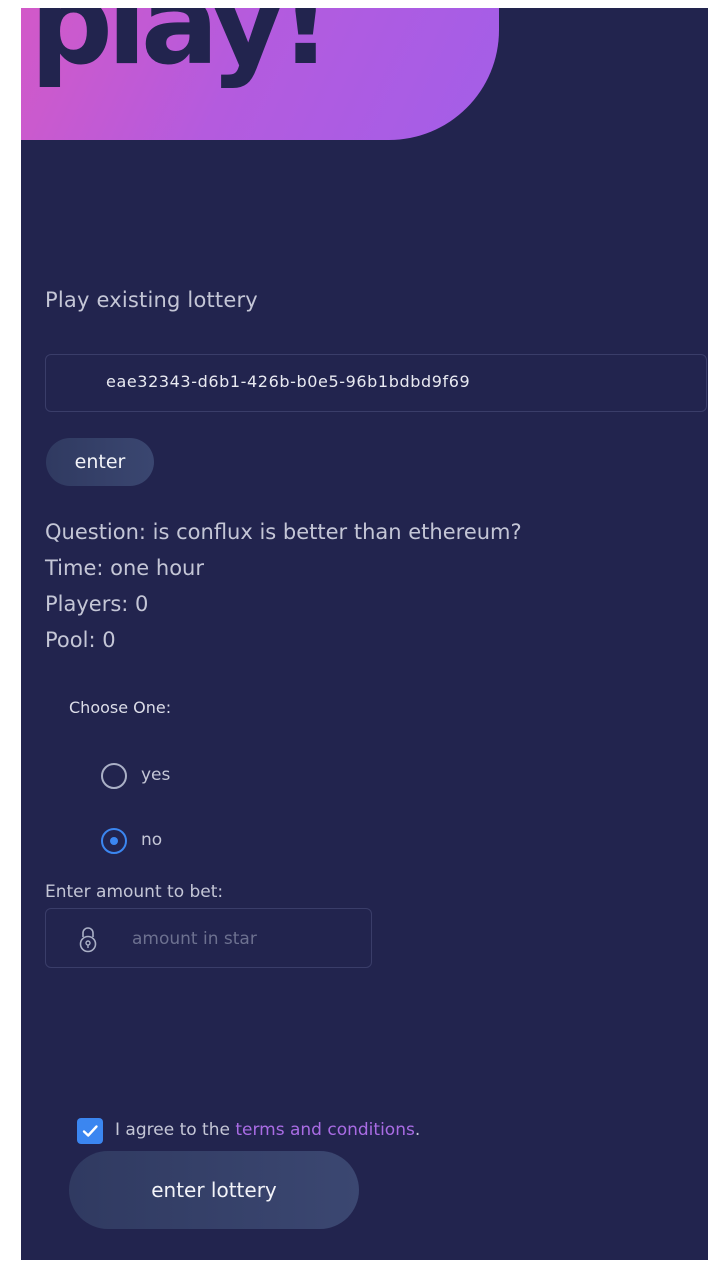  I want to click on pool-text: Pool: 0, so click(80, 640).